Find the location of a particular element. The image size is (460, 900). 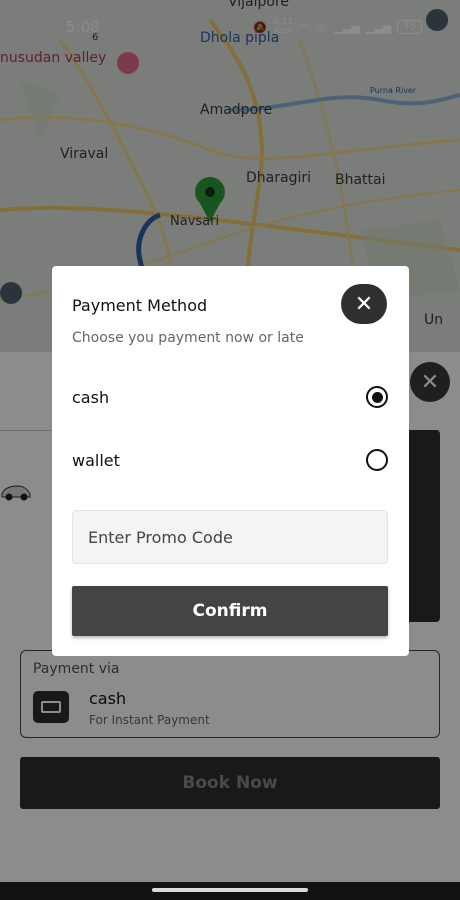

radio-selected-dot is located at coordinates (377, 397).